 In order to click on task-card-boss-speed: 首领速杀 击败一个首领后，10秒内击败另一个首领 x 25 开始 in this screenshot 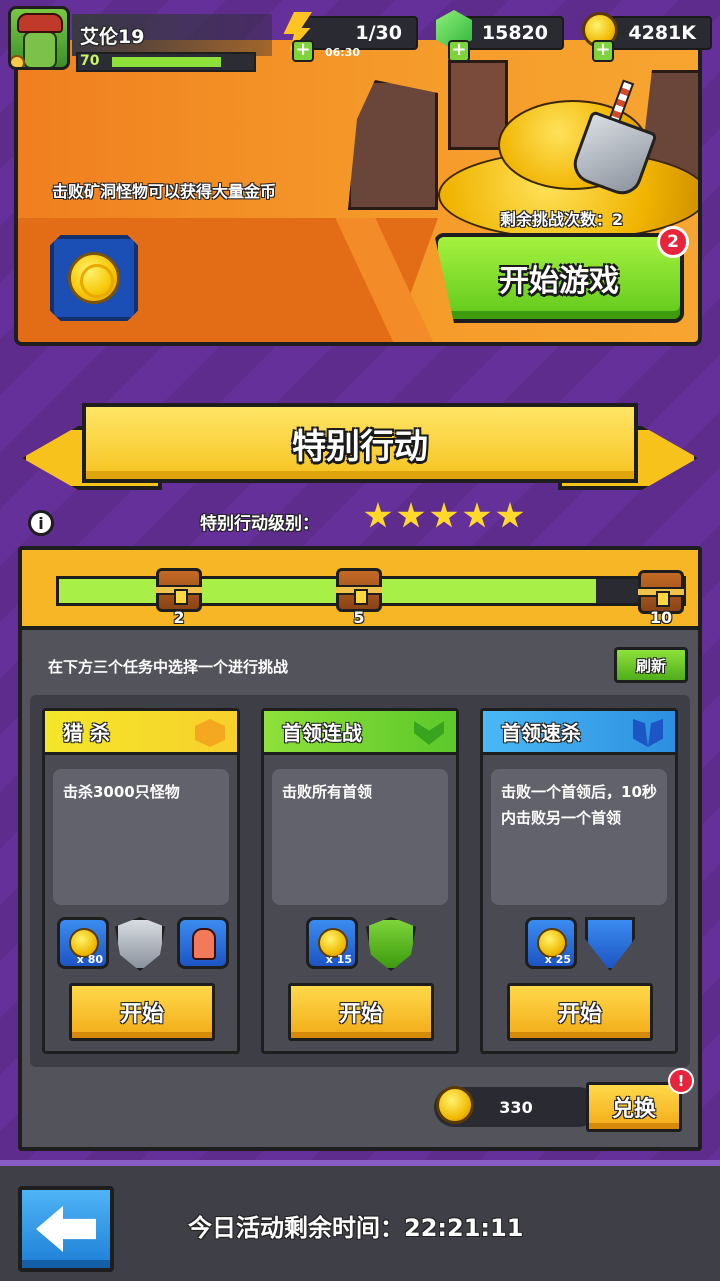, I will do `click(579, 881)`.